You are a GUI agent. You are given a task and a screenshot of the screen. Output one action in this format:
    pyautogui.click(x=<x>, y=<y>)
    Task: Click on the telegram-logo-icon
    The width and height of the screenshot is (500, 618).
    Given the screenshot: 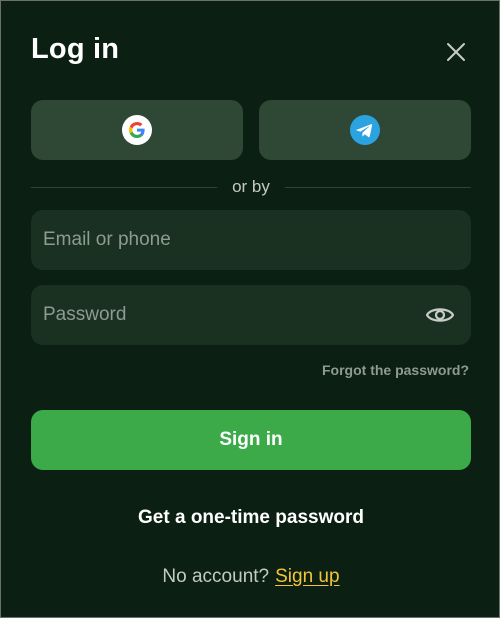 What is the action you would take?
    pyautogui.click(x=365, y=130)
    